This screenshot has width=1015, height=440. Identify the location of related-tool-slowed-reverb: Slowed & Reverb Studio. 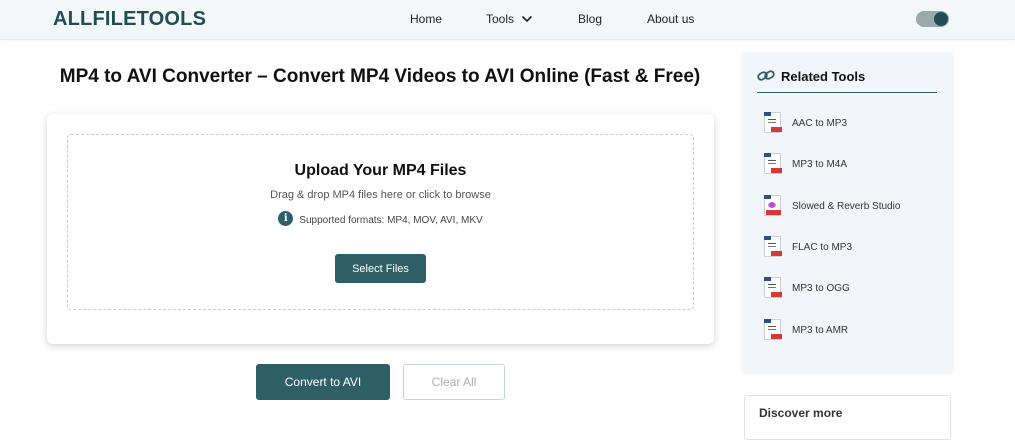
(852, 206).